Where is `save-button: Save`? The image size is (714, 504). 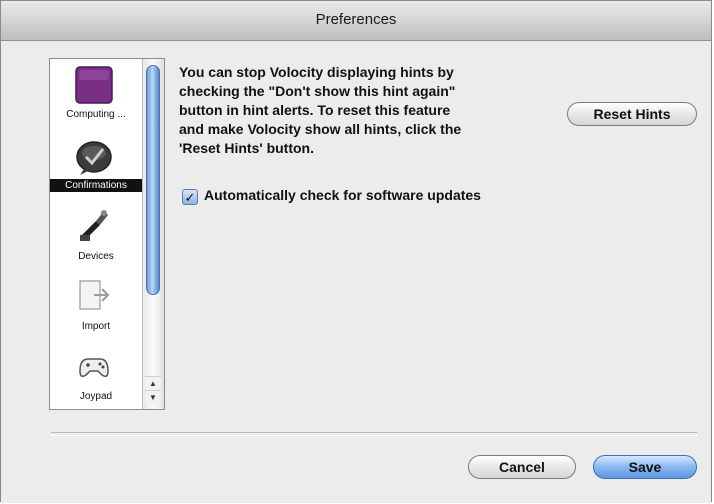 save-button: Save is located at coordinates (645, 467).